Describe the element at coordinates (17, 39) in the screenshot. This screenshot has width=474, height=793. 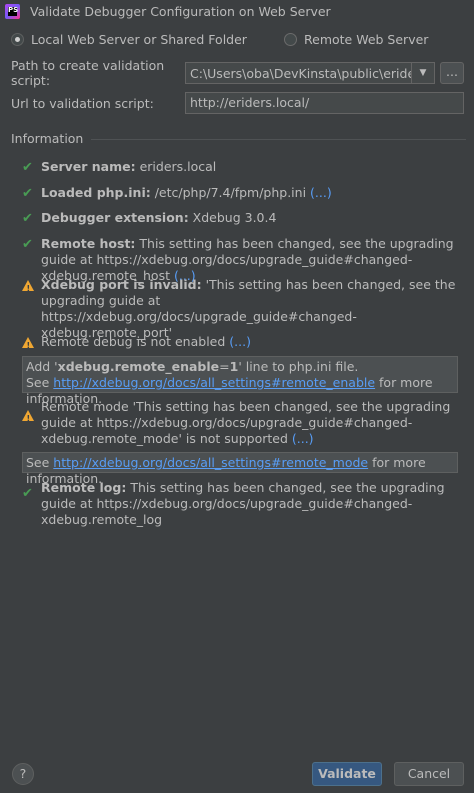
I see `radio-checked-icon` at that location.